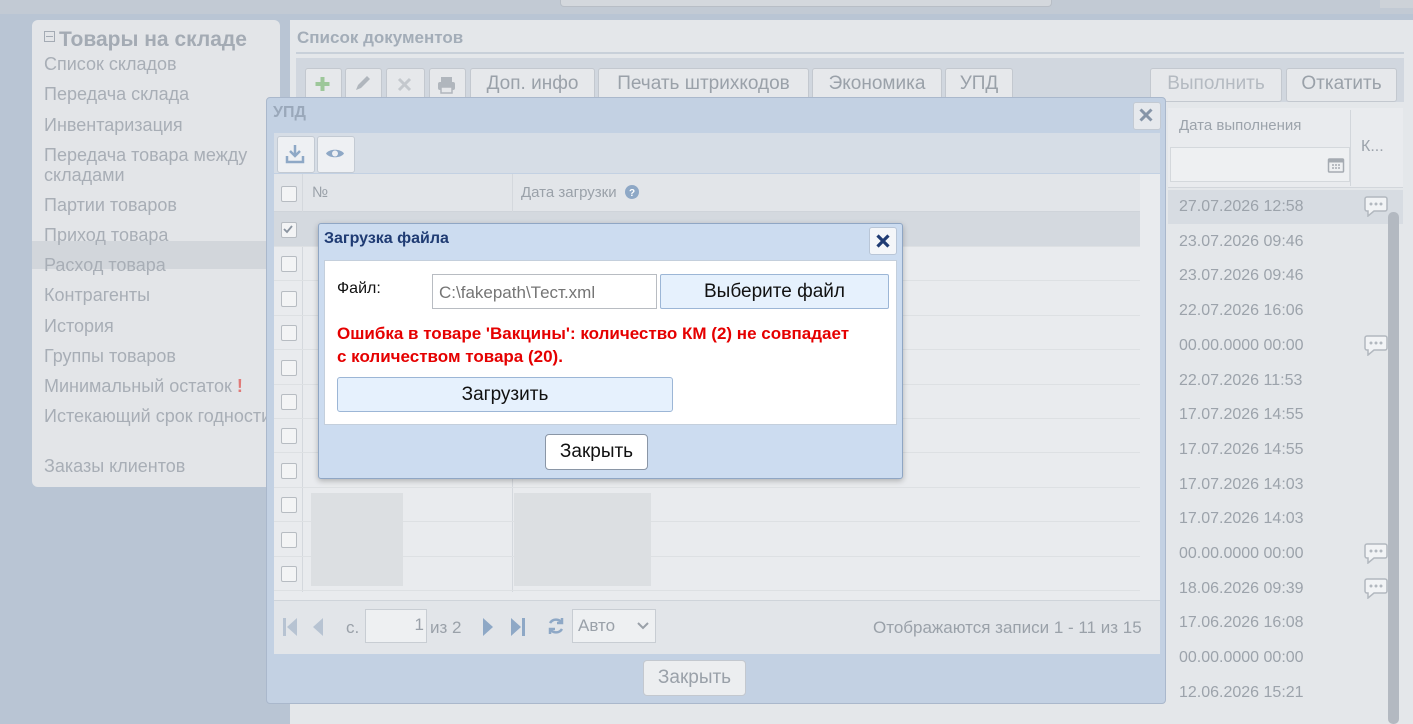 This screenshot has width=1413, height=724. Describe the element at coordinates (1241, 380) in the screenshot. I see `date-executed-cell: 22.07.2026 11:53` at that location.